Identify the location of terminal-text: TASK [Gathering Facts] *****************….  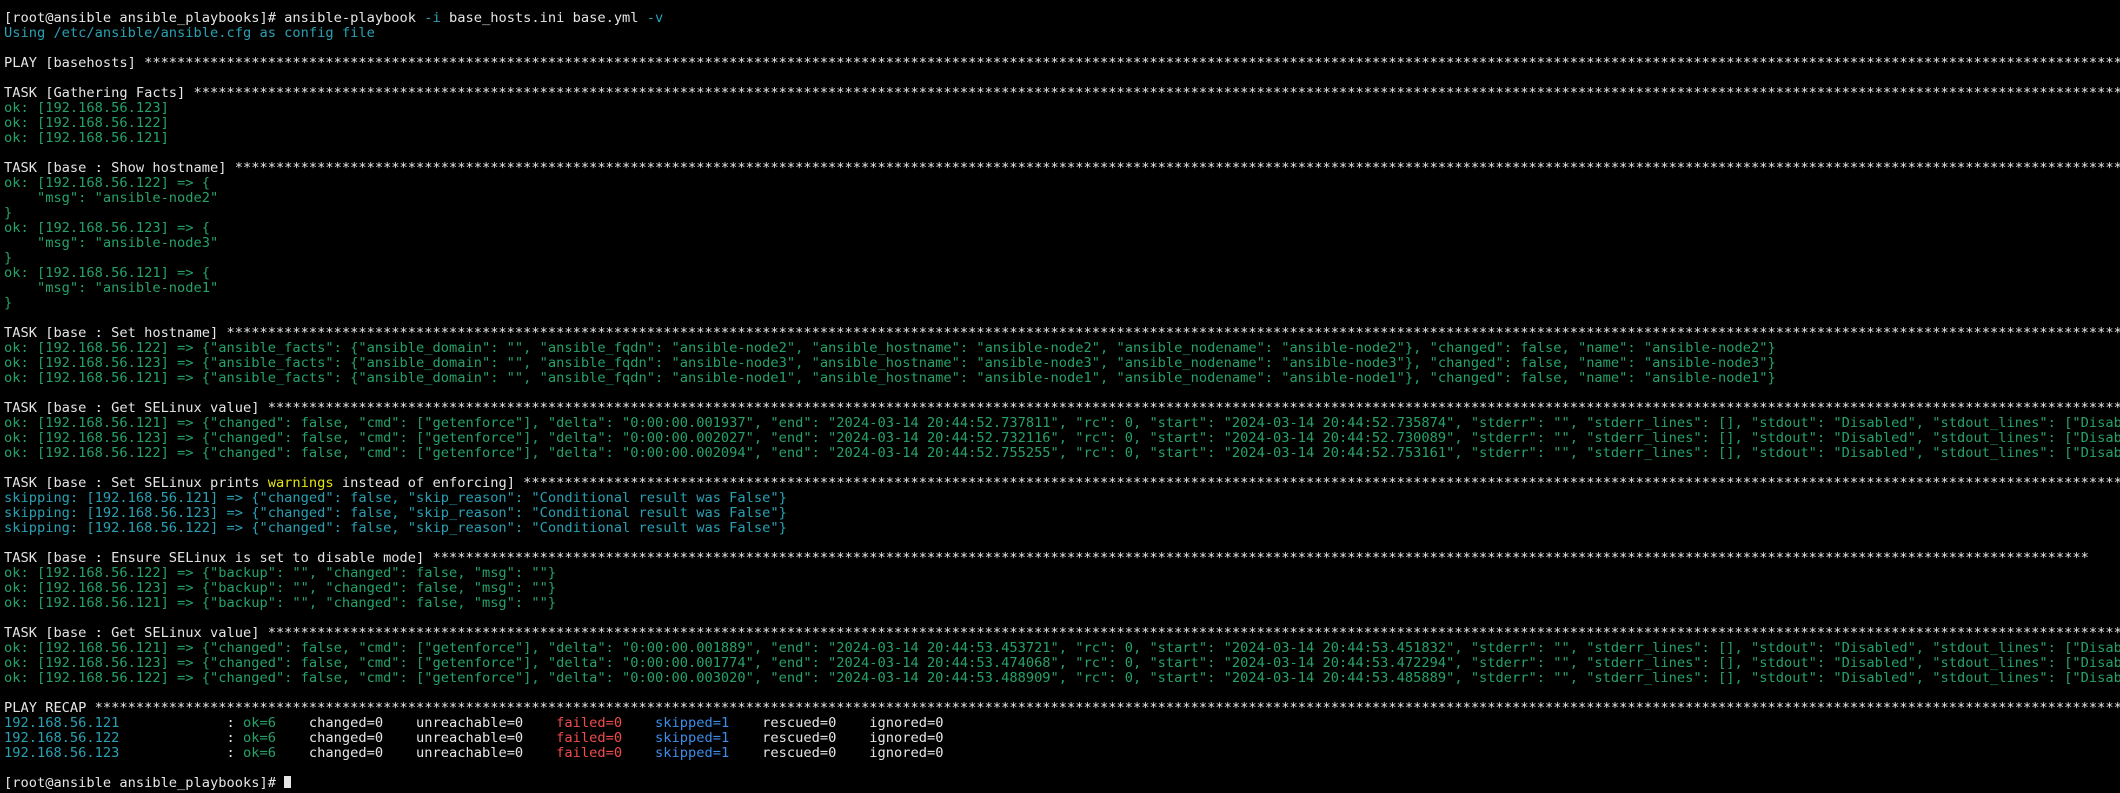
(1062, 93).